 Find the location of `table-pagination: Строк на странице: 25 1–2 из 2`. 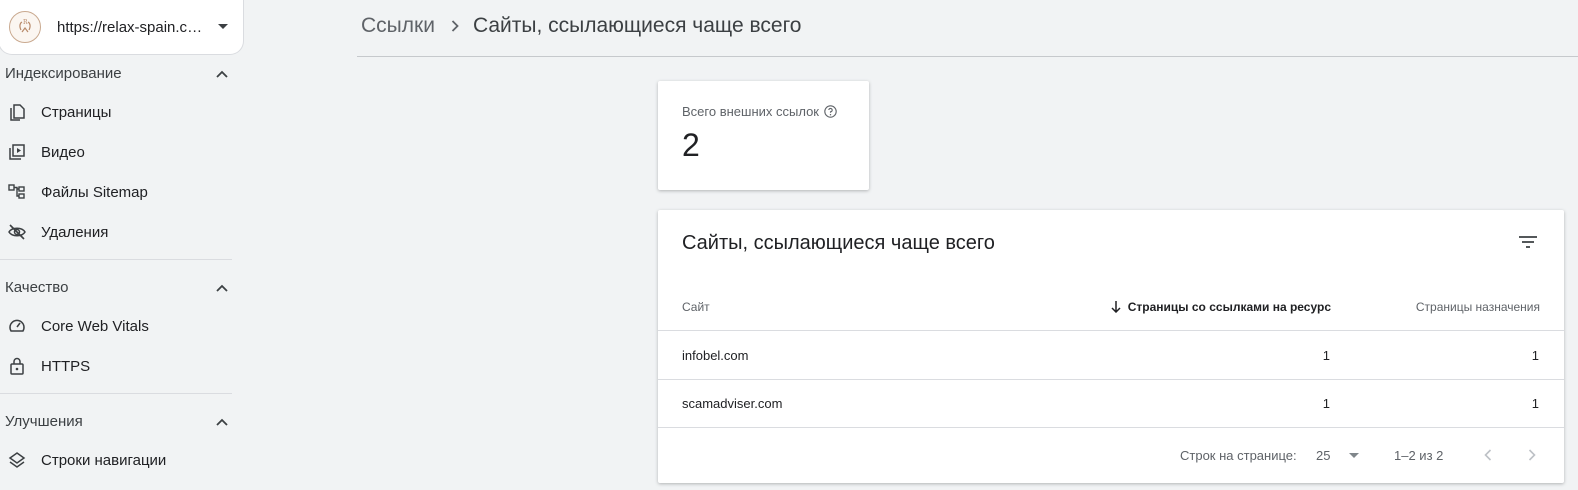

table-pagination: Строк на странице: 25 1–2 из 2 is located at coordinates (1111, 455).